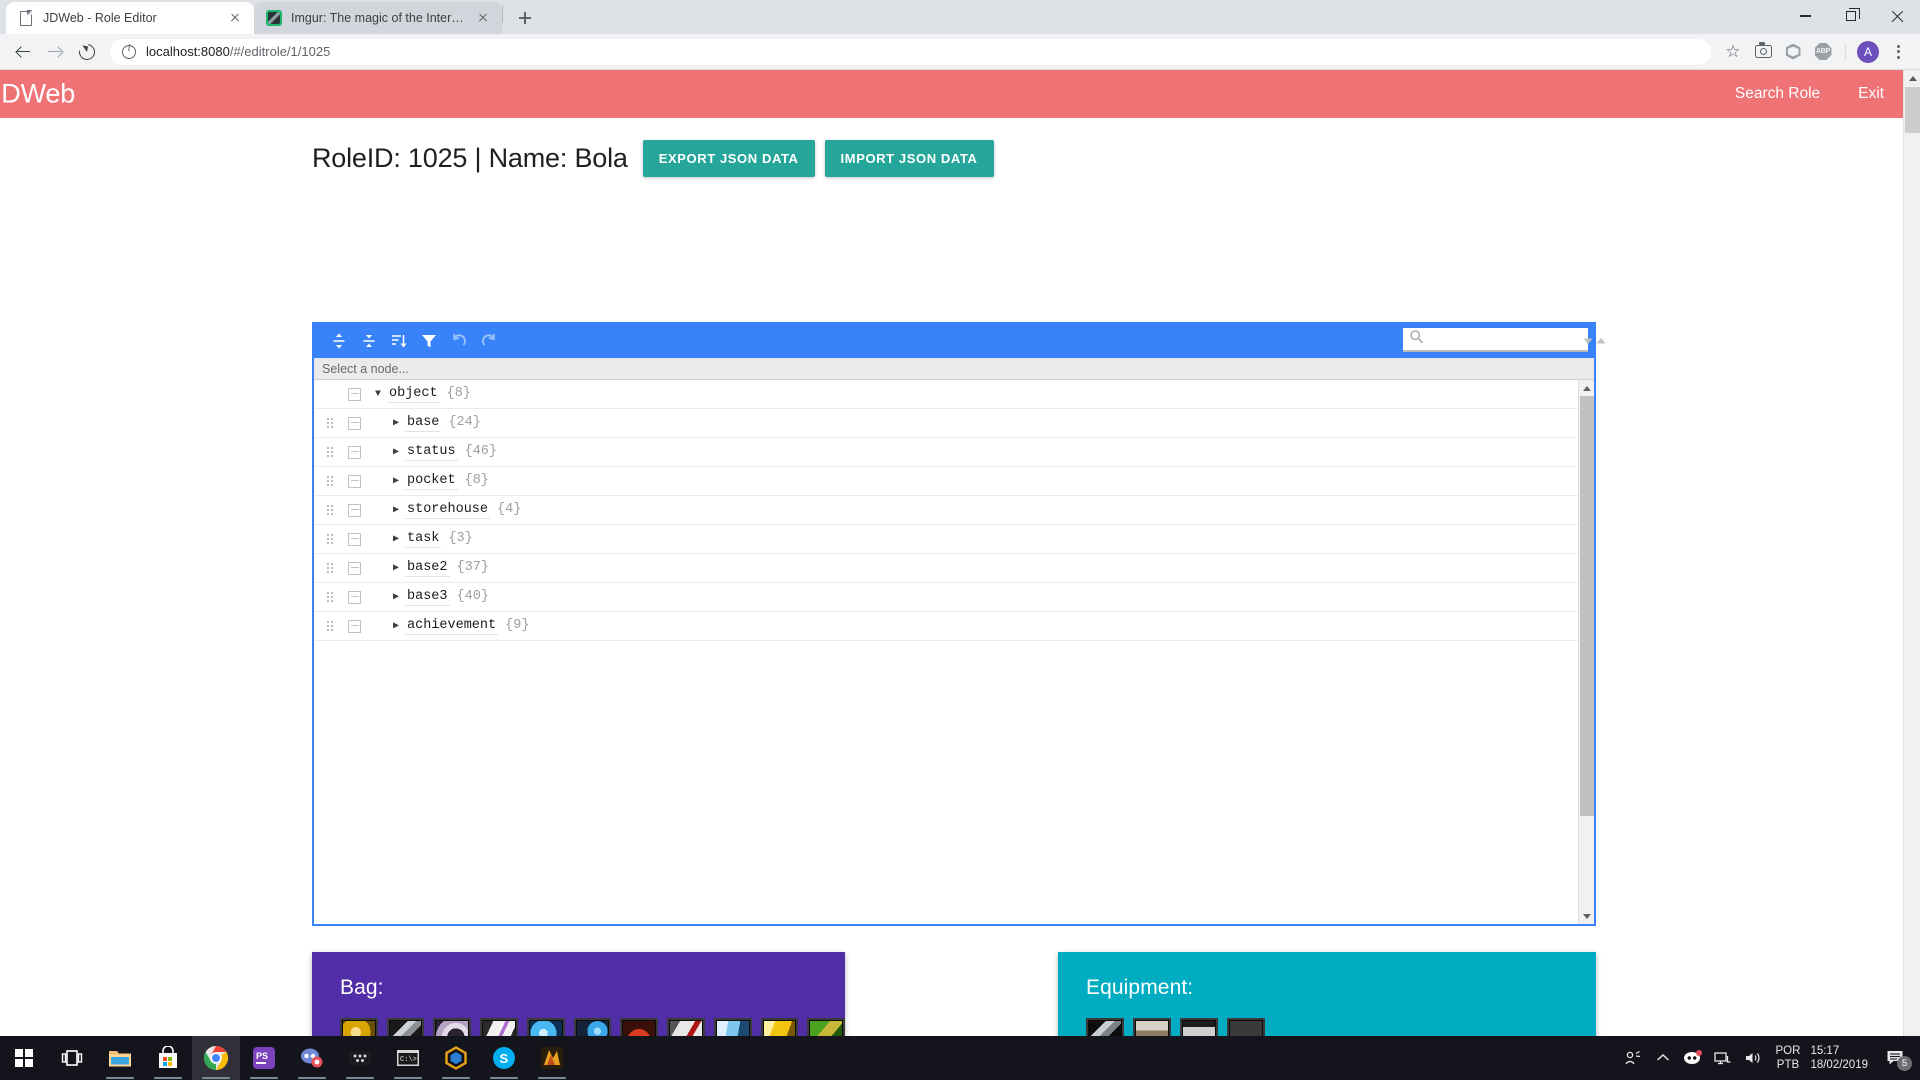  Describe the element at coordinates (946, 597) in the screenshot. I see `tree-row: ▶ base3 {40}` at that location.